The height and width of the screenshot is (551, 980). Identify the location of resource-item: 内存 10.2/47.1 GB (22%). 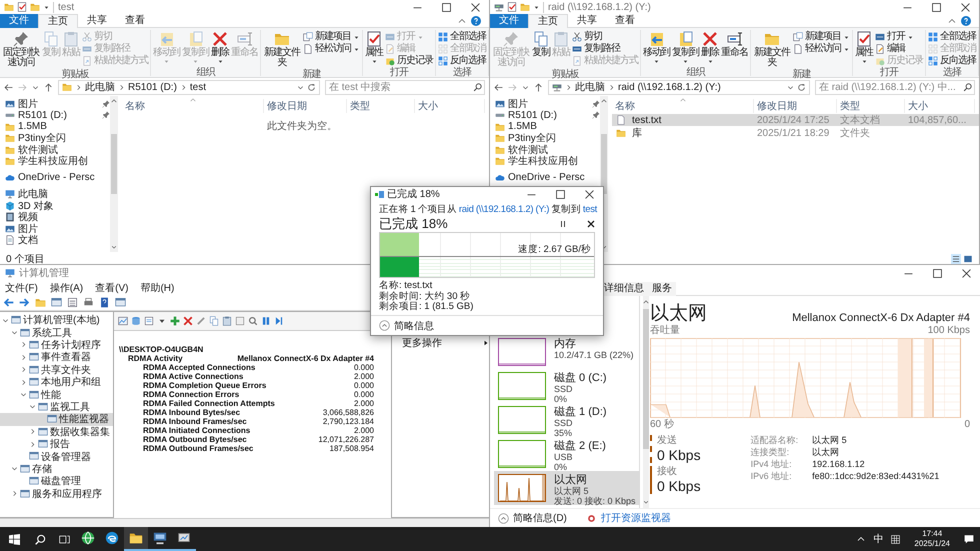
(567, 352).